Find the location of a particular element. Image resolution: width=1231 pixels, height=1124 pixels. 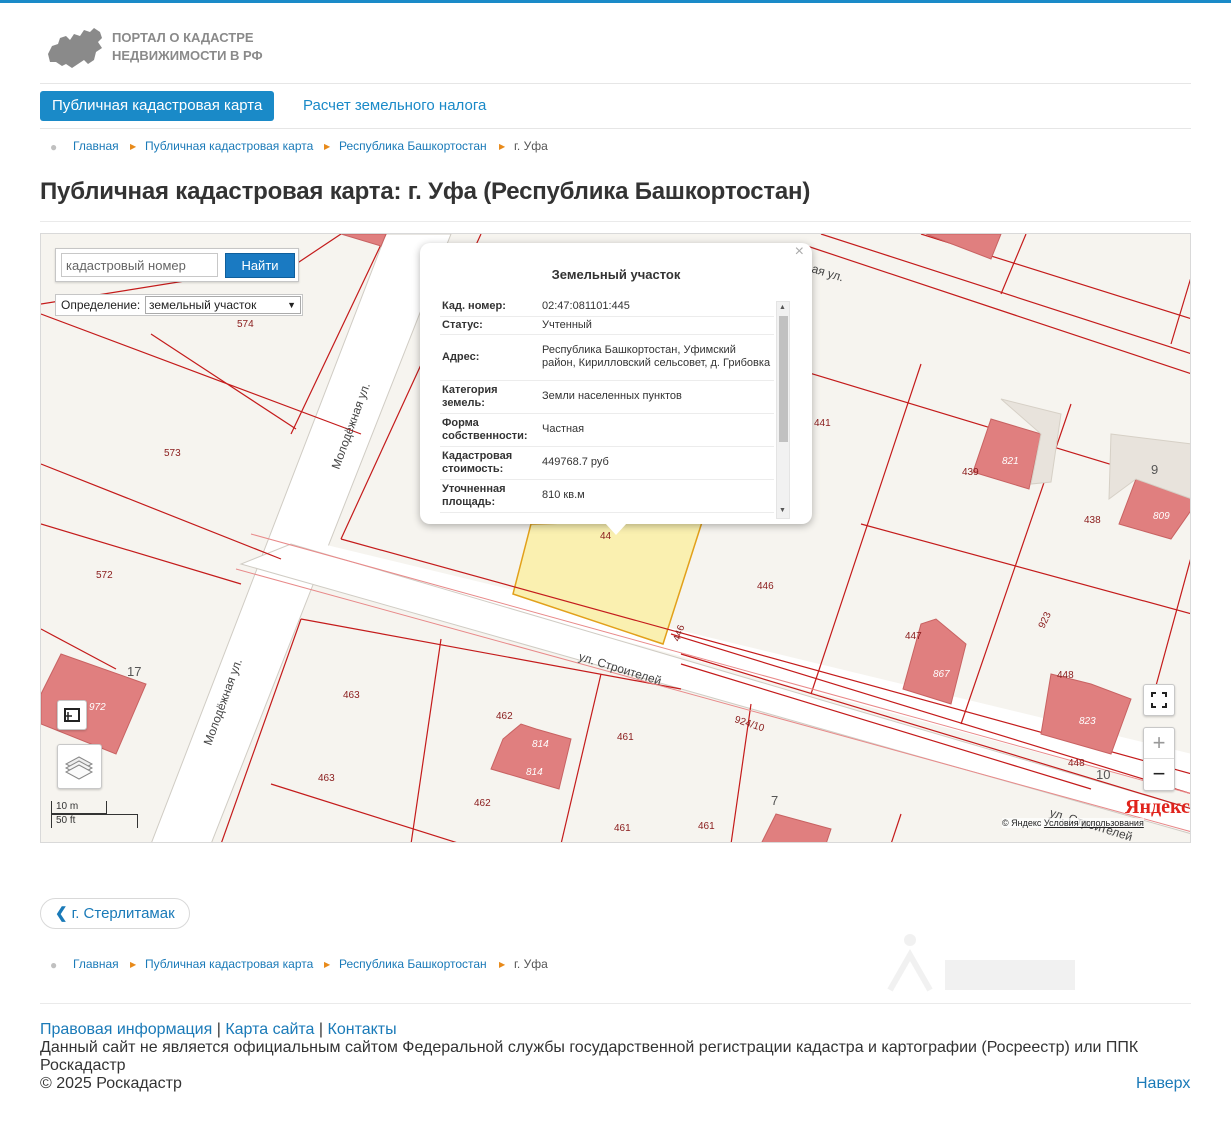

map-copyright: © Яндекс Условия использования is located at coordinates (1073, 823).